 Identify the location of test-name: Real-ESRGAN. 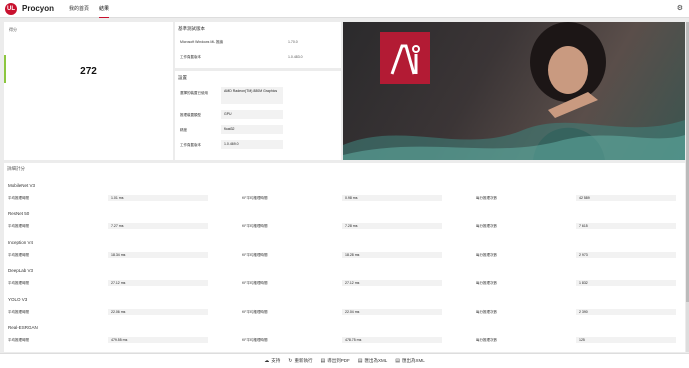
(23, 327).